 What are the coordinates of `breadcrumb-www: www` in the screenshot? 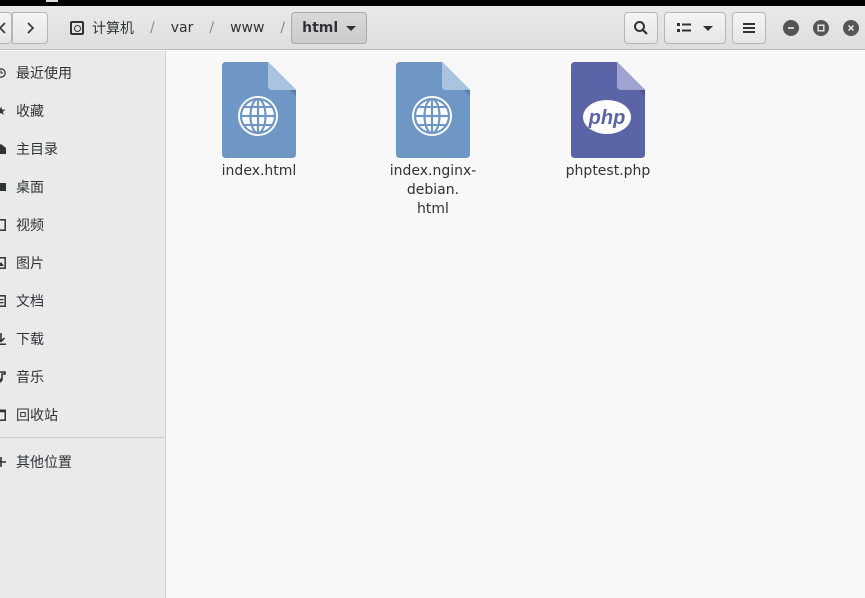 It's located at (247, 28).